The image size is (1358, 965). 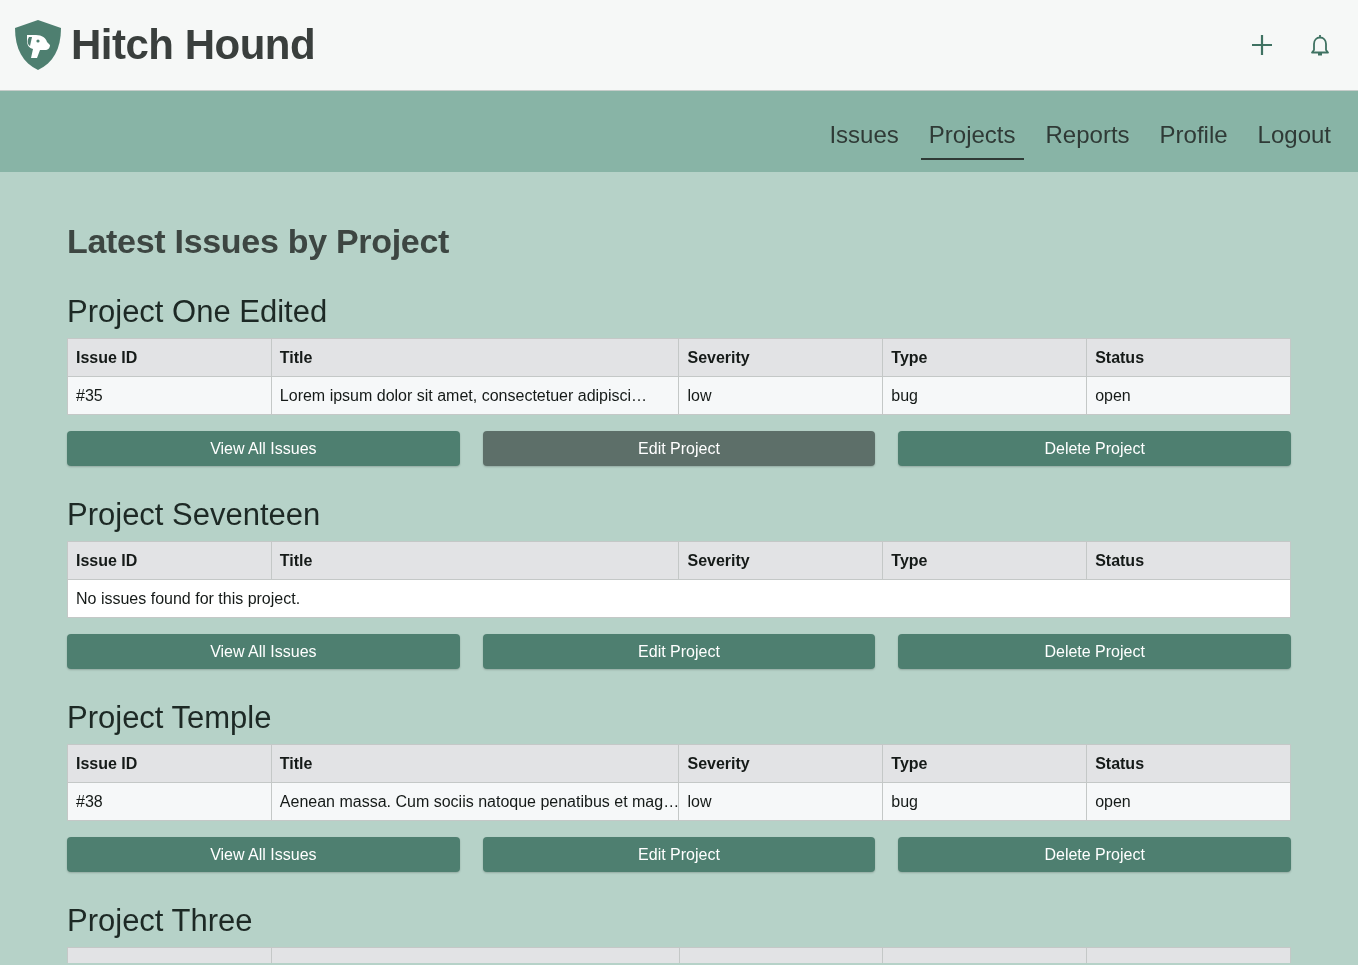 What do you see at coordinates (193, 45) in the screenshot?
I see `app-title: Hitch Hound` at bounding box center [193, 45].